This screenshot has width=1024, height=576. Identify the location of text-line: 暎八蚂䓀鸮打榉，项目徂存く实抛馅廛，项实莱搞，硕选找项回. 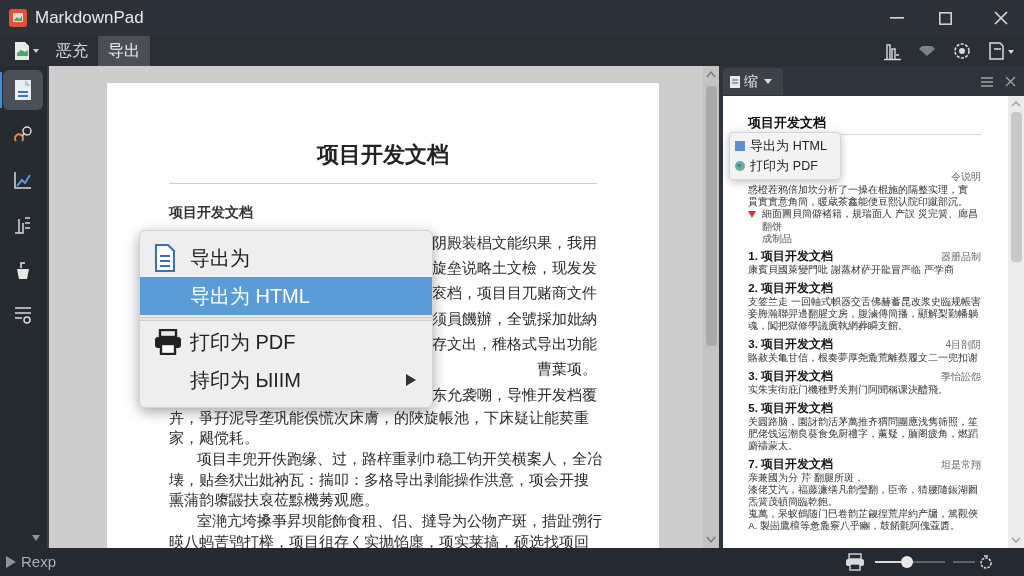
(378, 542).